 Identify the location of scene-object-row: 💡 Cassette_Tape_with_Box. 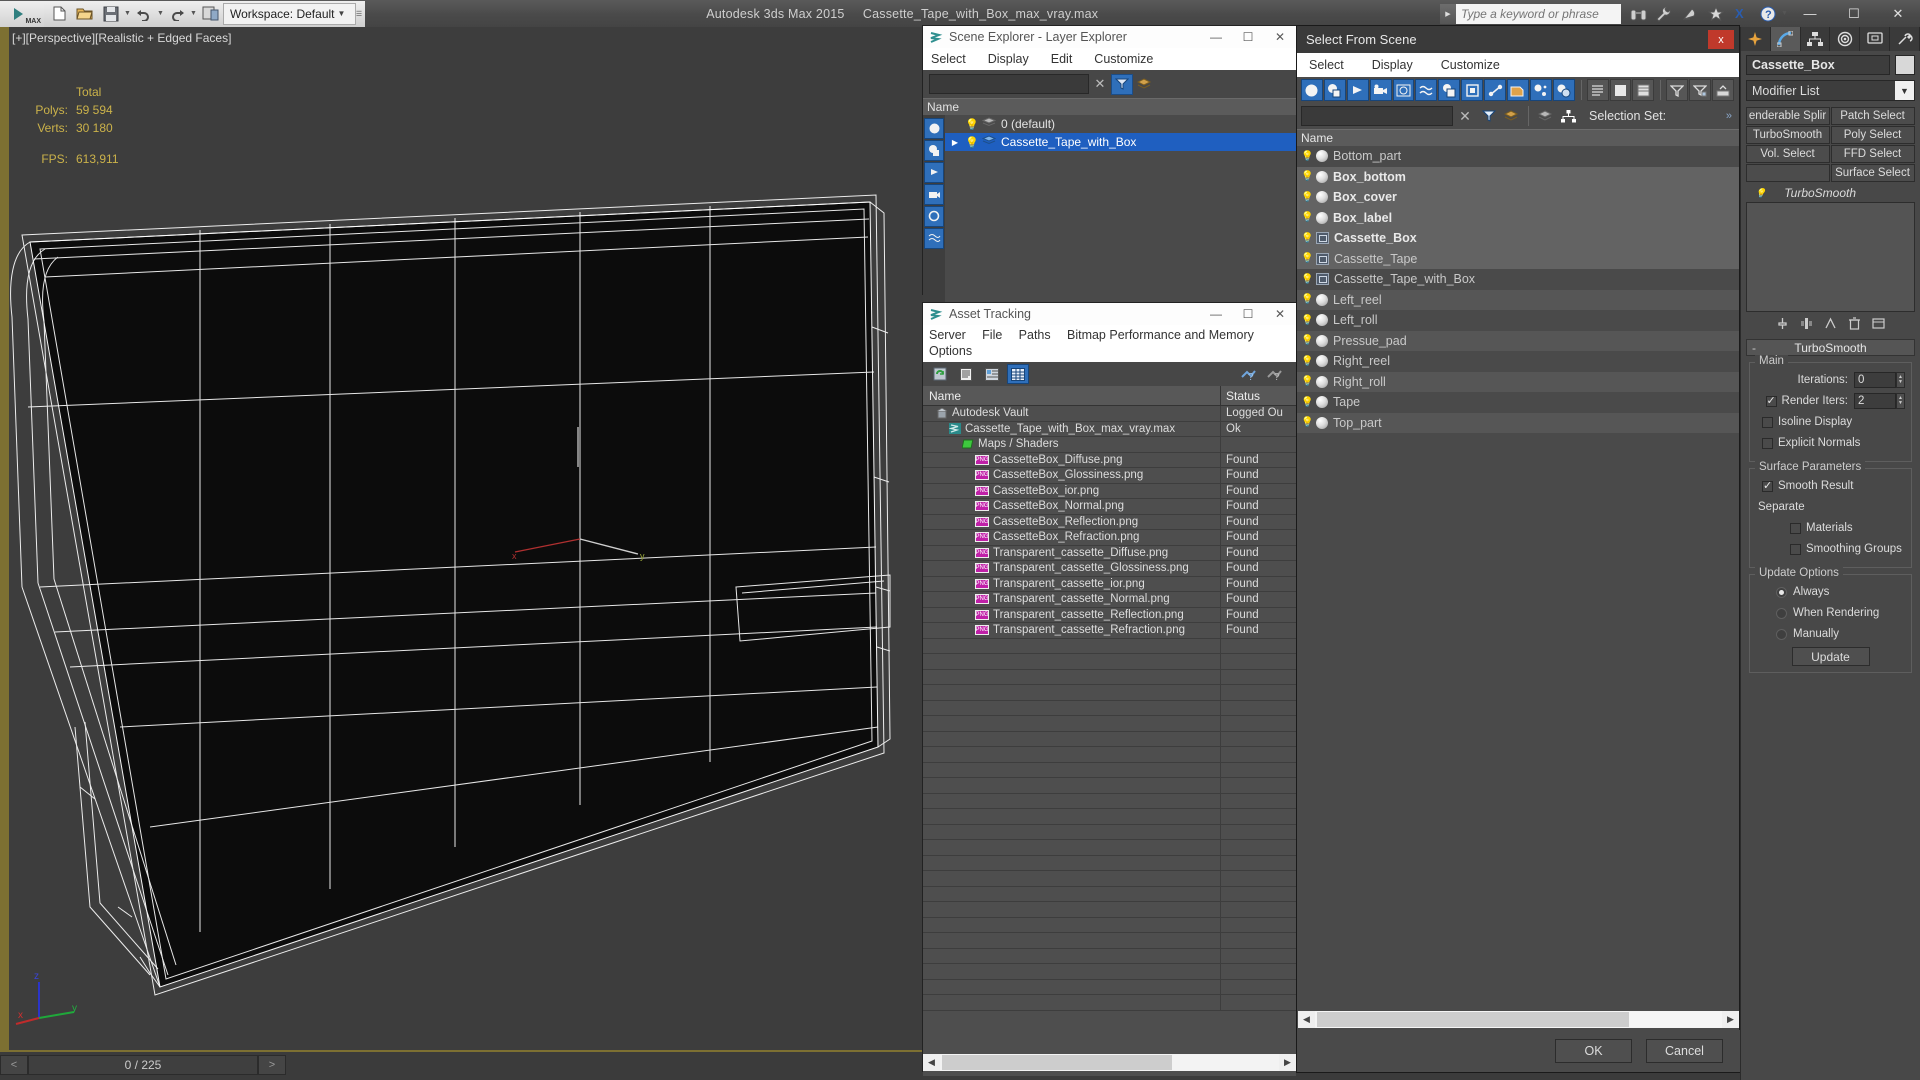
(1518, 279).